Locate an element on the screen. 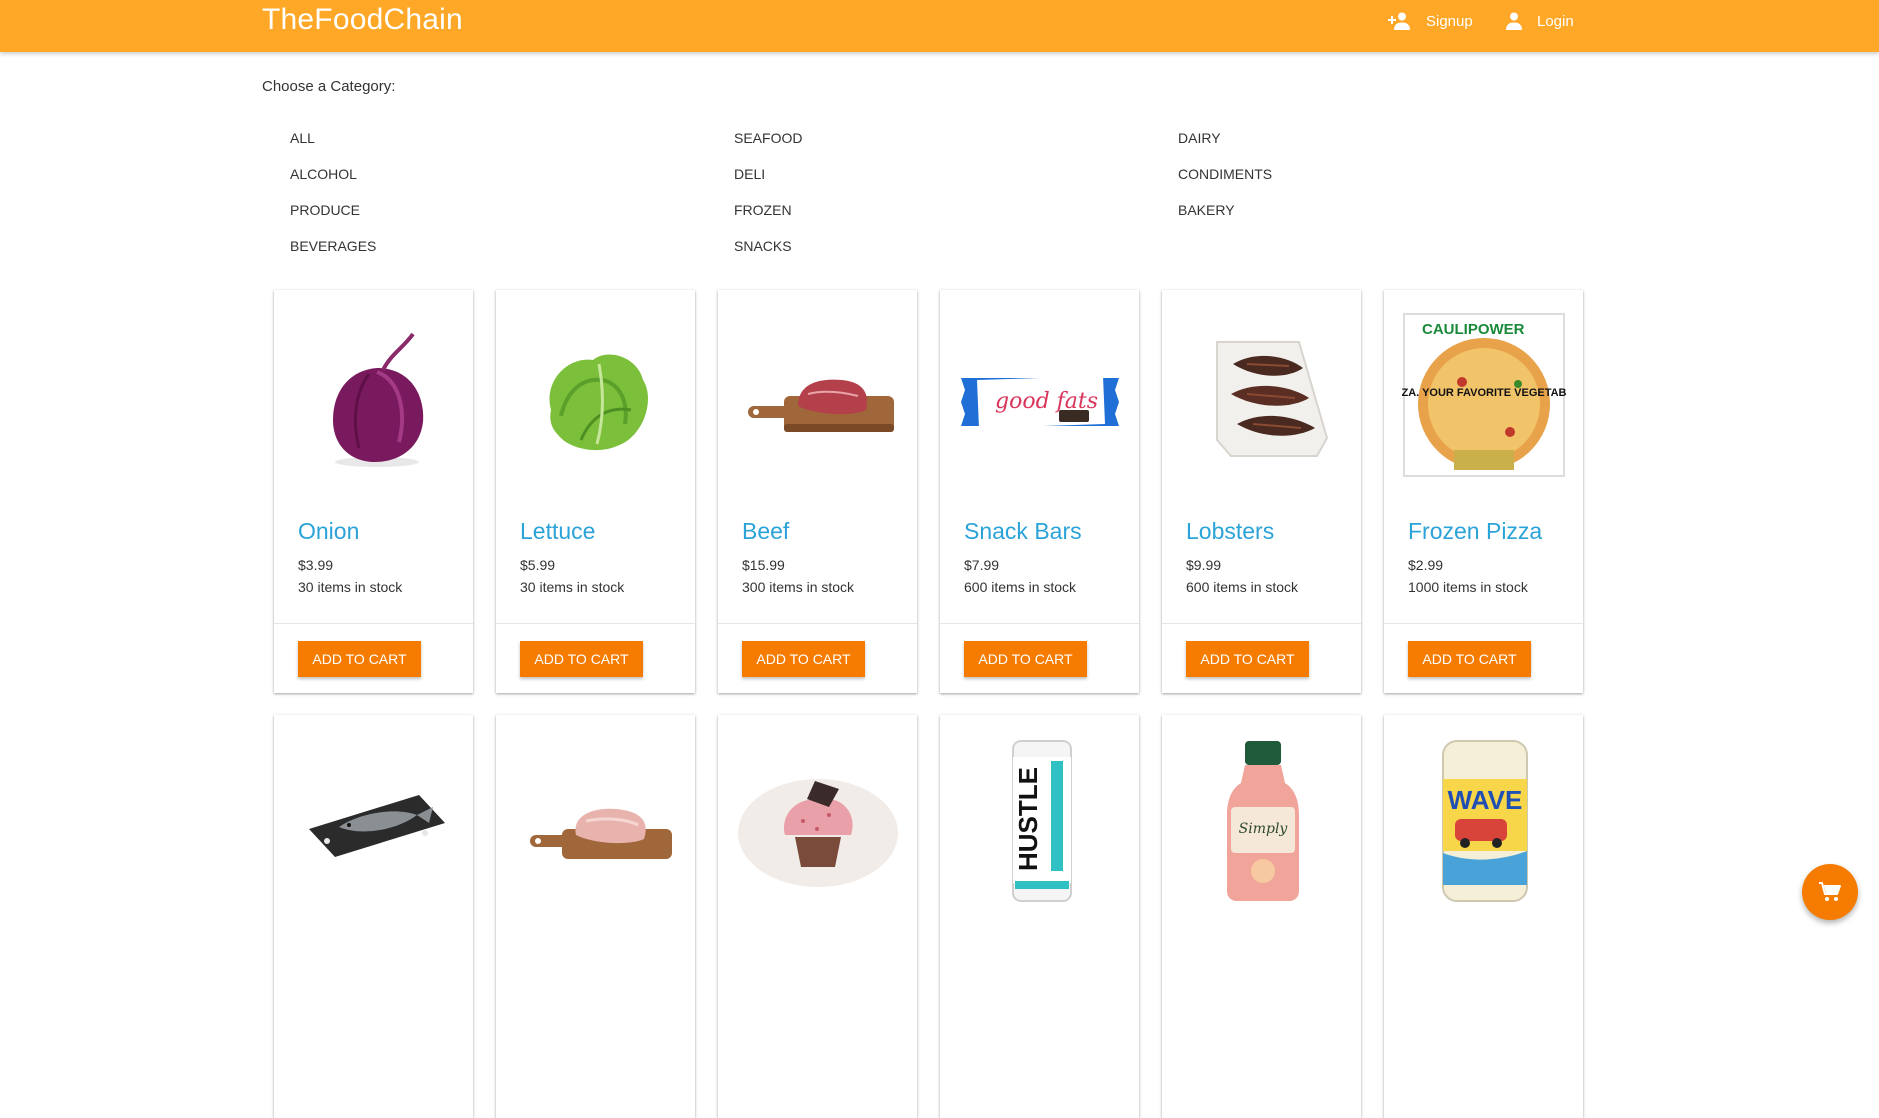 Image resolution: width=1879 pixels, height=1118 pixels. category-beverages: BEVERAGES is located at coordinates (484, 246).